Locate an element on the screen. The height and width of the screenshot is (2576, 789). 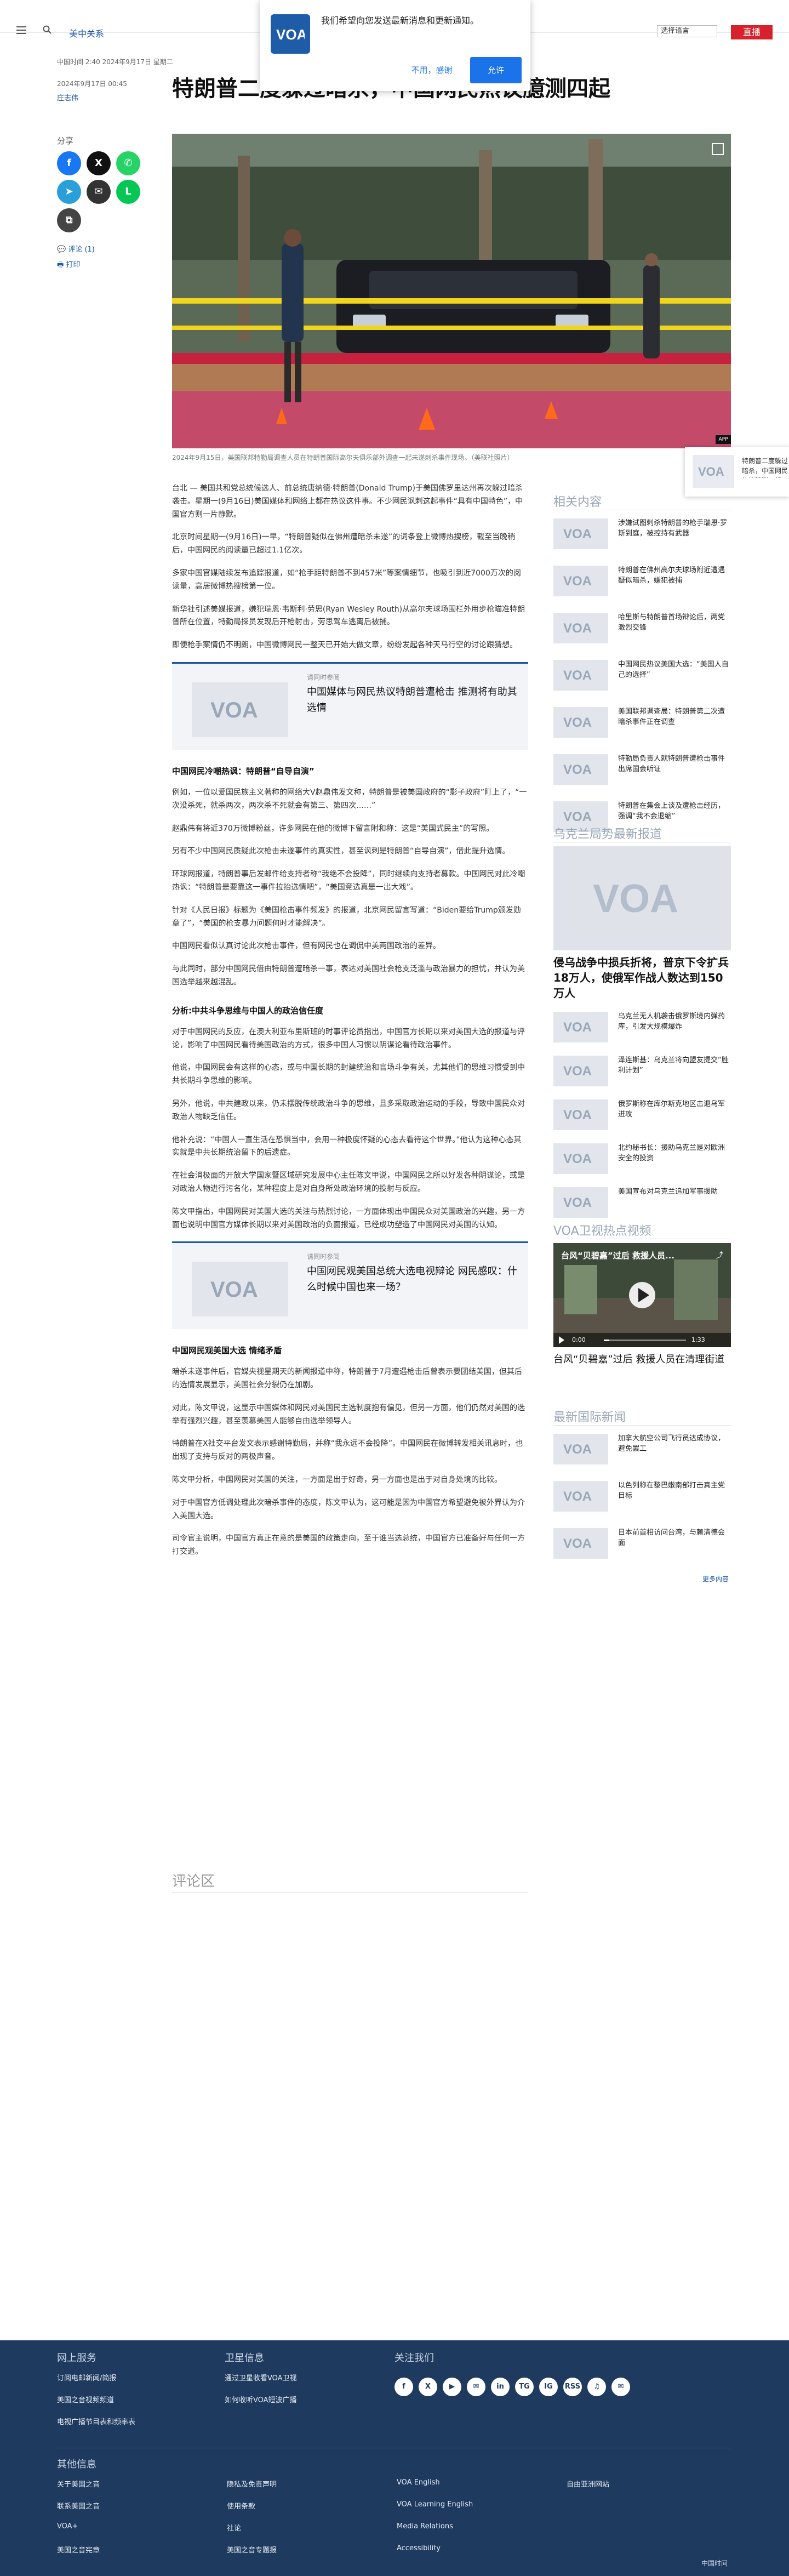
notification-message: 我们希望向您发送最新消息和更新通知。 is located at coordinates (400, 20).